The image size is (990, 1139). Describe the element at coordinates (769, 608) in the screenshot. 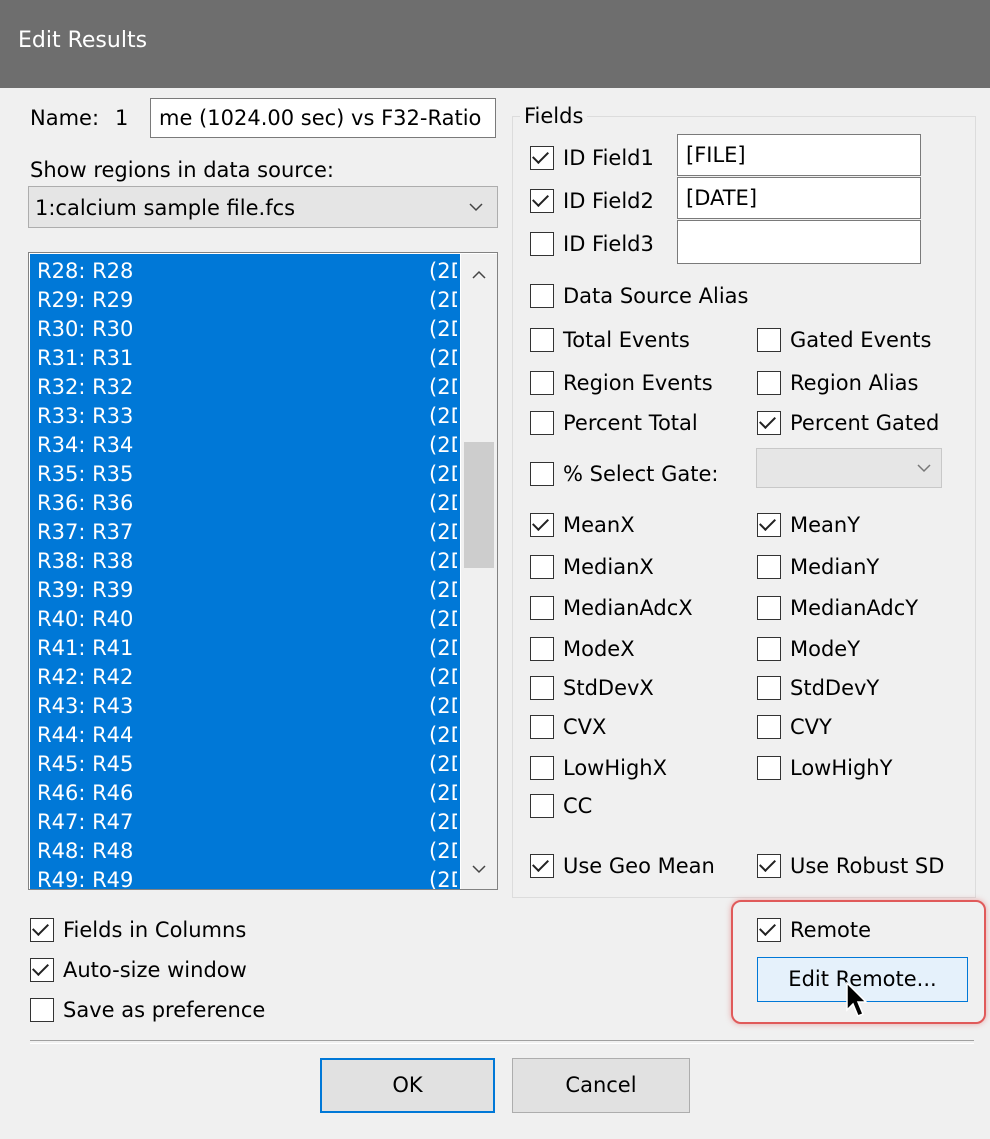

I see `medianadcy-checkbox` at that location.